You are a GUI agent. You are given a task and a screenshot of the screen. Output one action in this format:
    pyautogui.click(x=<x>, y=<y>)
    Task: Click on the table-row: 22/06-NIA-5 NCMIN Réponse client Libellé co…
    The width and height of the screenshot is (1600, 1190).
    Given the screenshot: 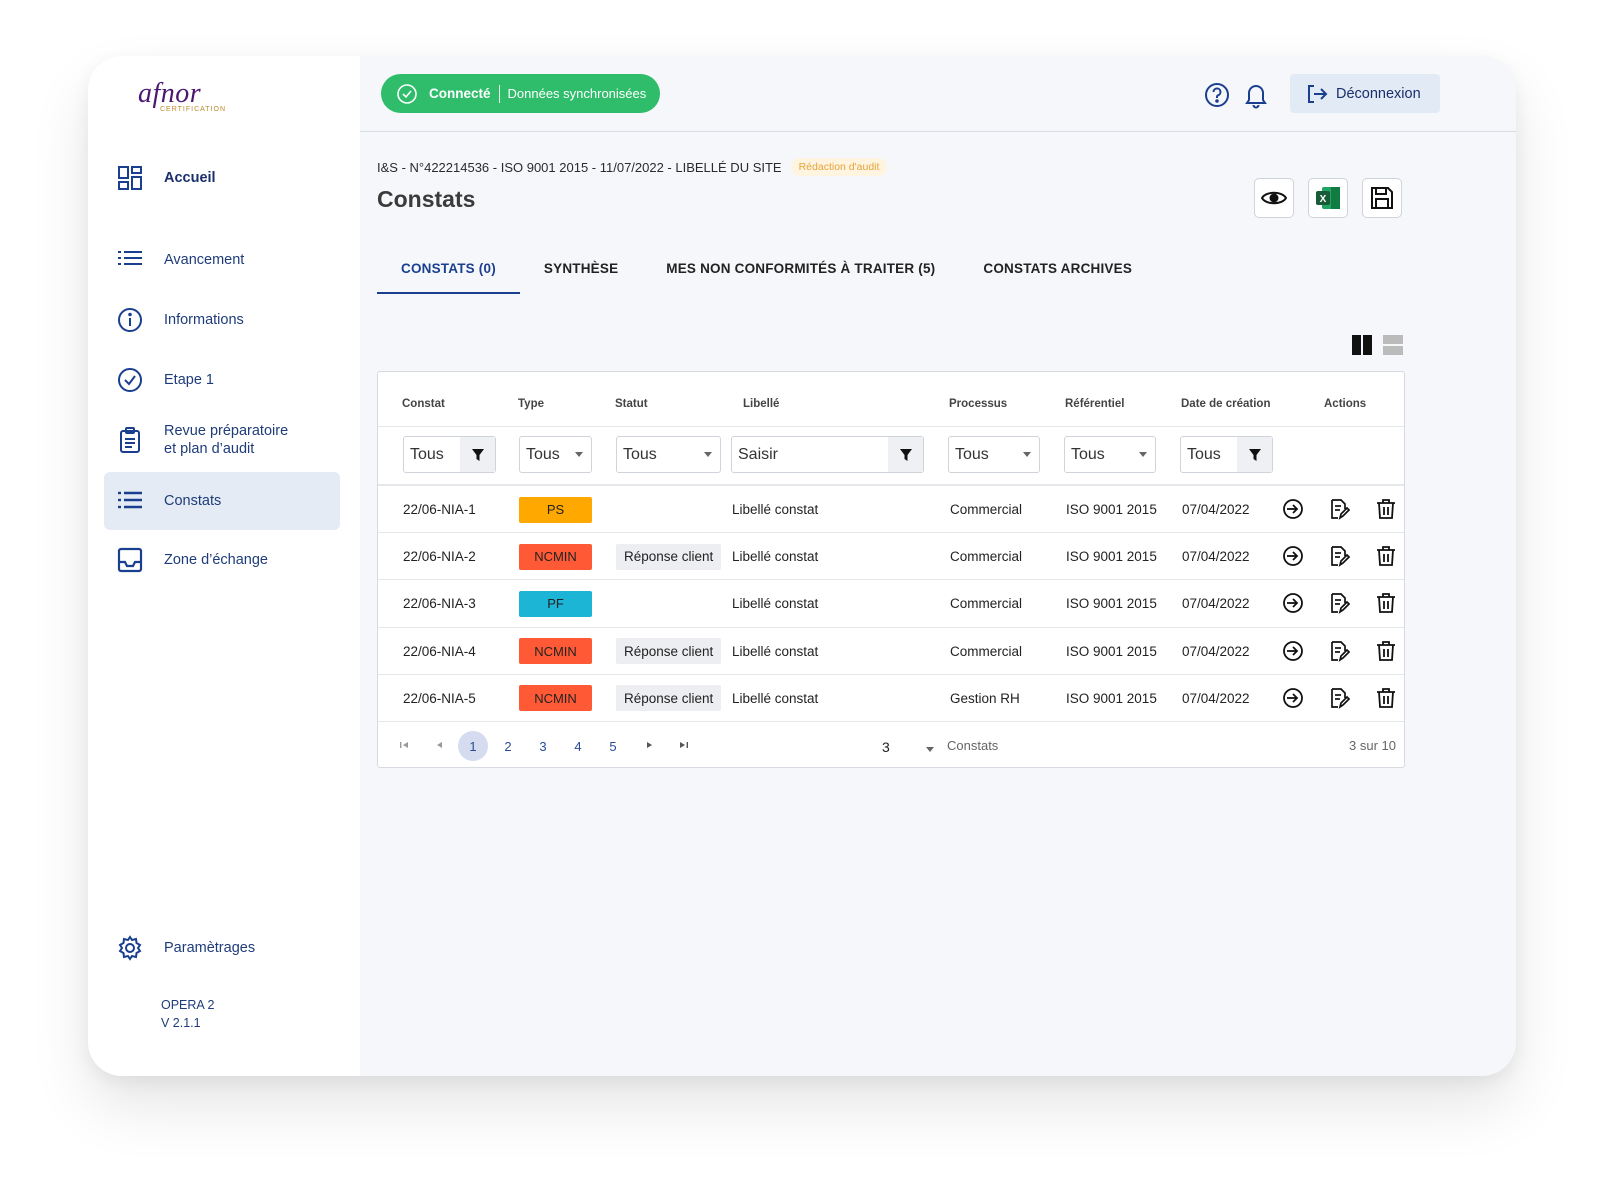 What is the action you would take?
    pyautogui.click(x=891, y=697)
    